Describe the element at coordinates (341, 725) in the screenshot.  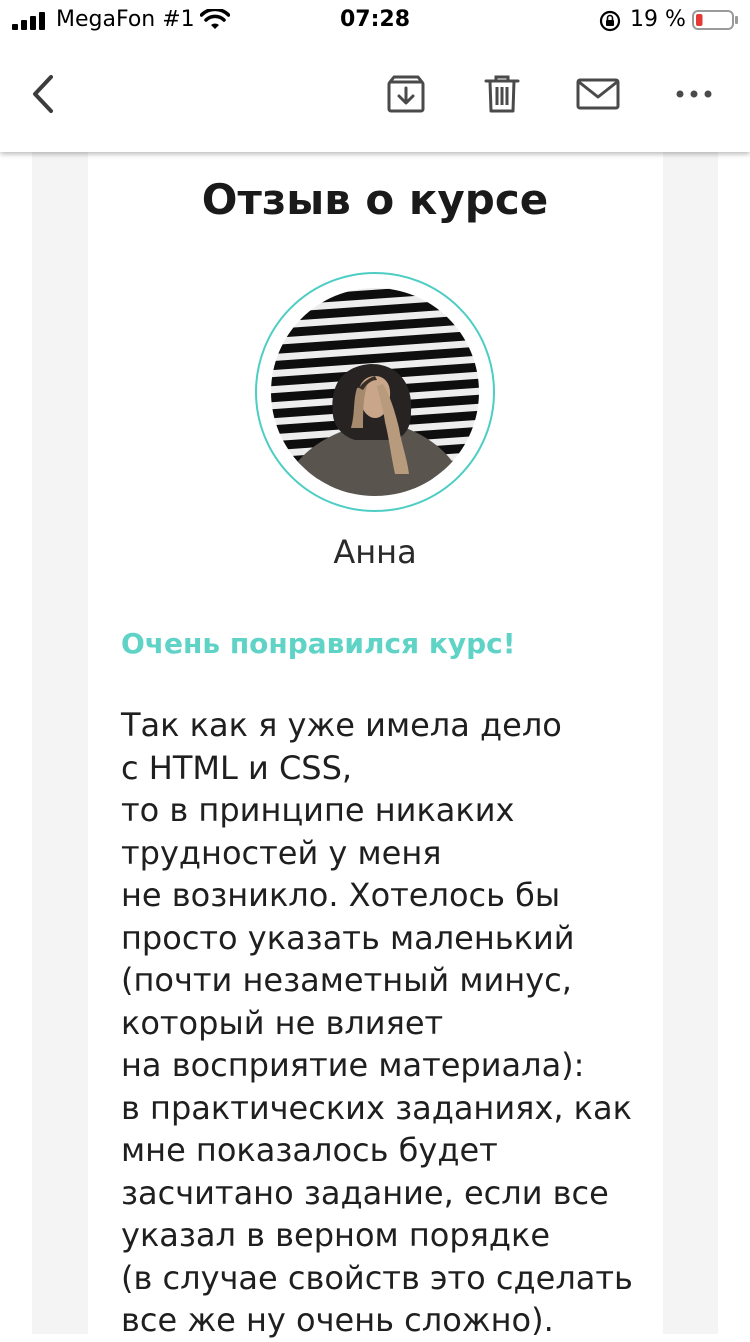
I see `review-line: Так как я уже имела дело` at that location.